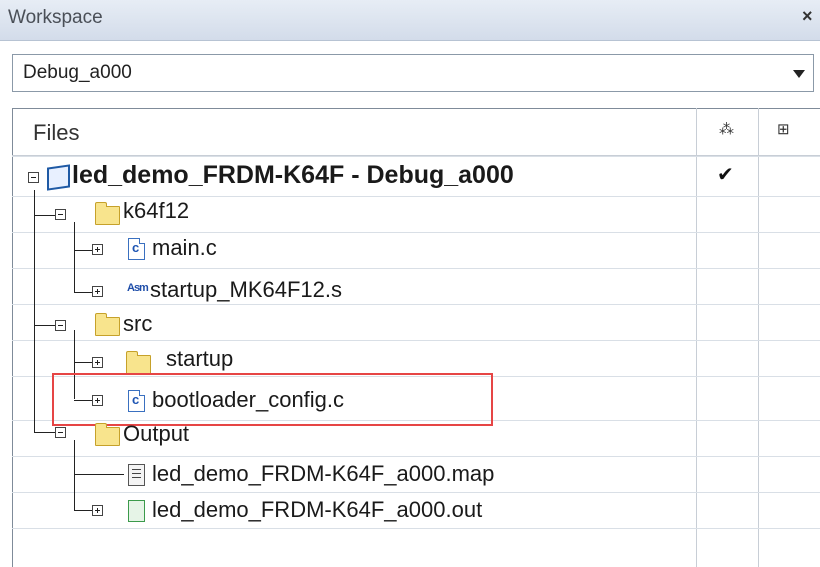 The width and height of the screenshot is (820, 567). What do you see at coordinates (156, 210) in the screenshot?
I see `folder-label: k64f12` at bounding box center [156, 210].